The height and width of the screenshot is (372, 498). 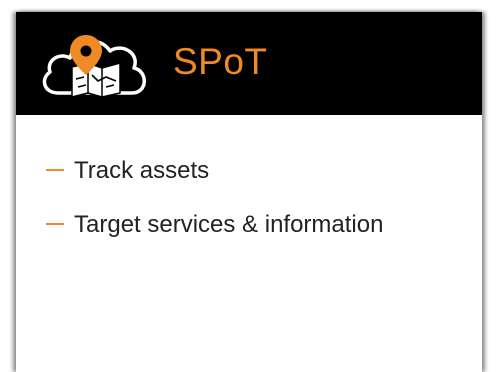 What do you see at coordinates (229, 224) in the screenshot?
I see `feature-label: Target services & information` at bounding box center [229, 224].